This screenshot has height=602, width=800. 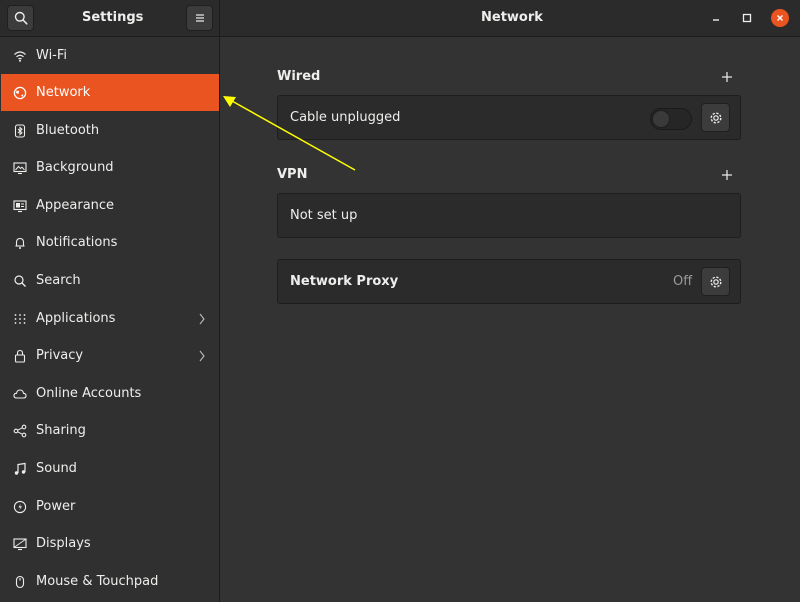 I want to click on music-note-icon, so click(x=20, y=469).